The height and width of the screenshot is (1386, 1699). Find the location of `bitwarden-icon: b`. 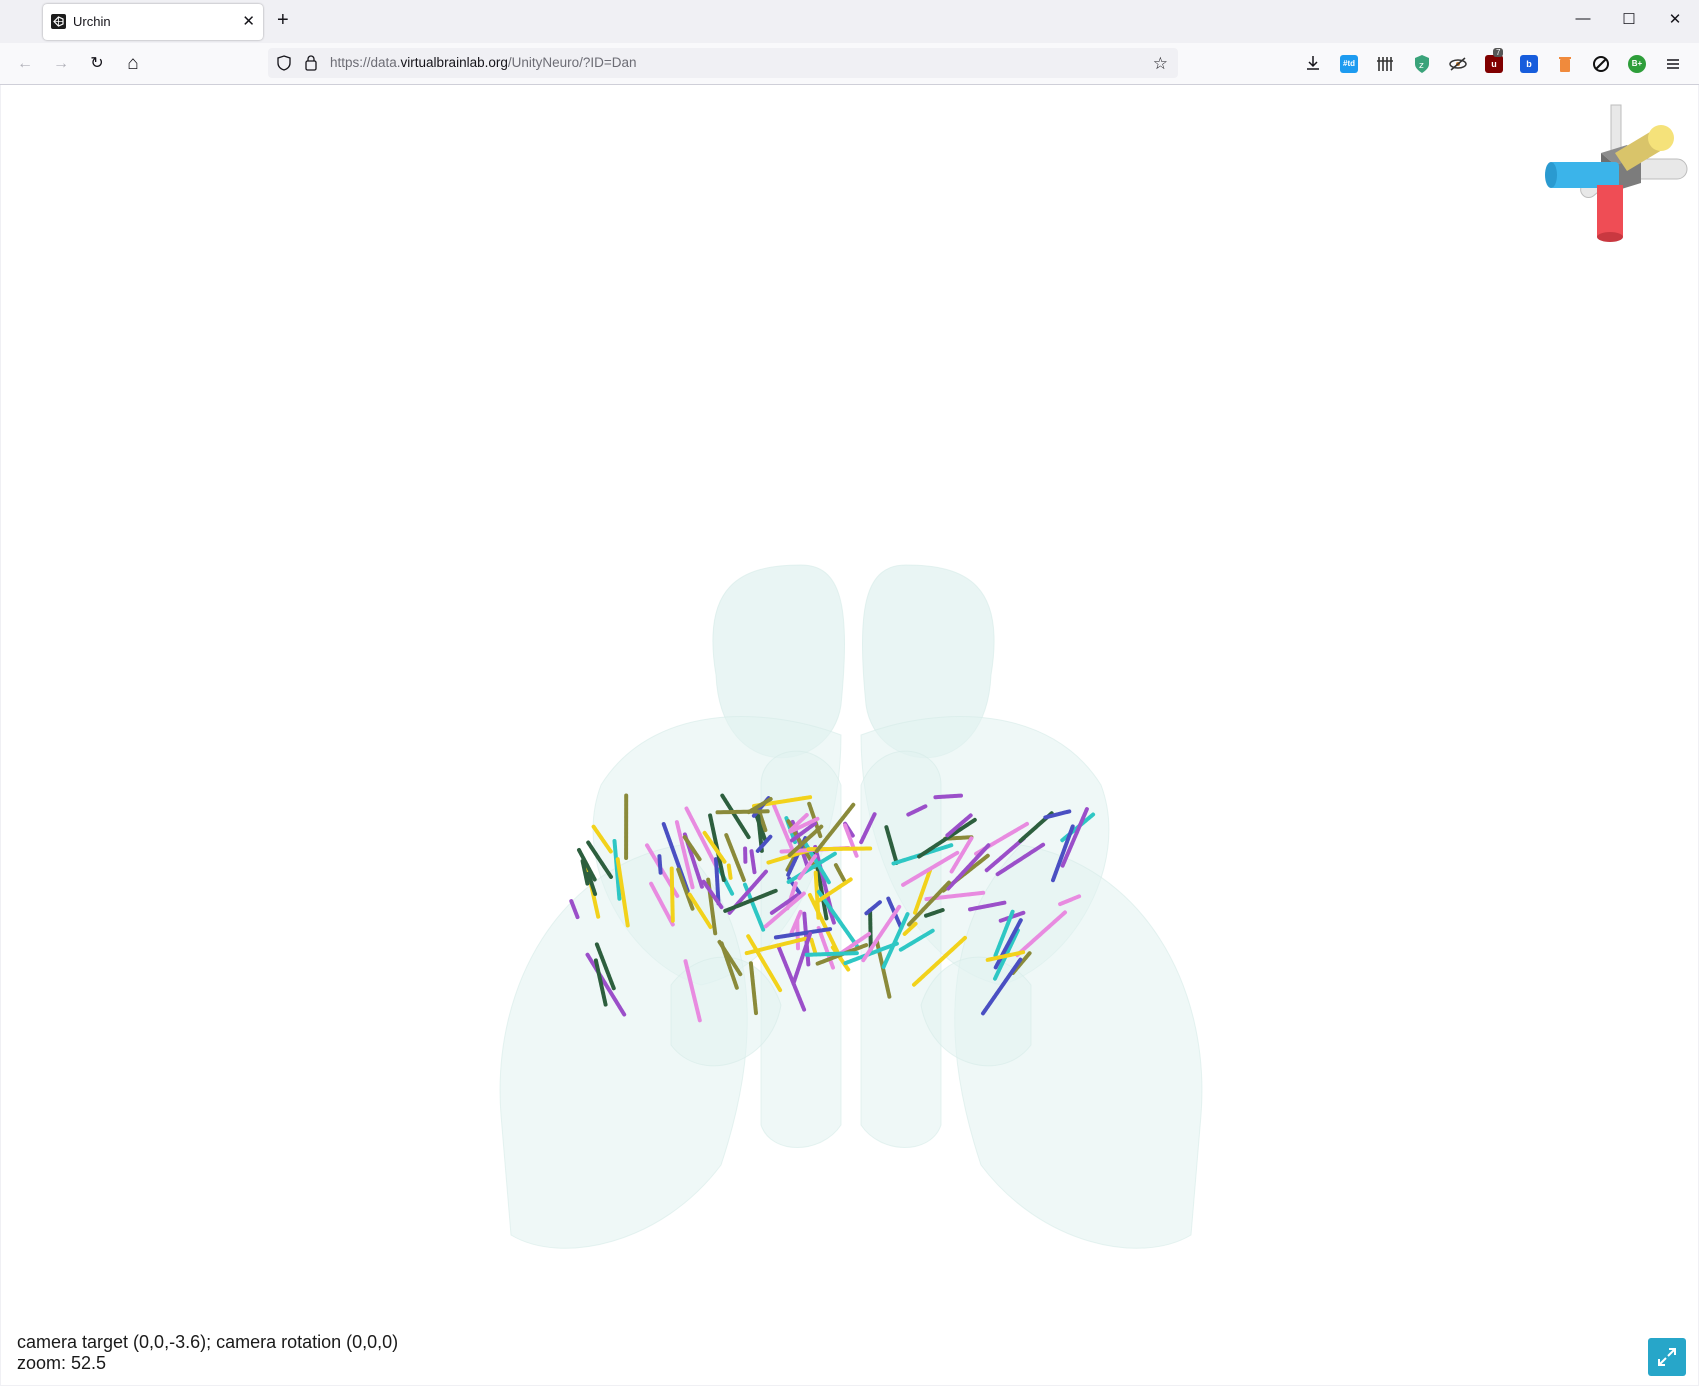

bitwarden-icon: b is located at coordinates (1529, 64).